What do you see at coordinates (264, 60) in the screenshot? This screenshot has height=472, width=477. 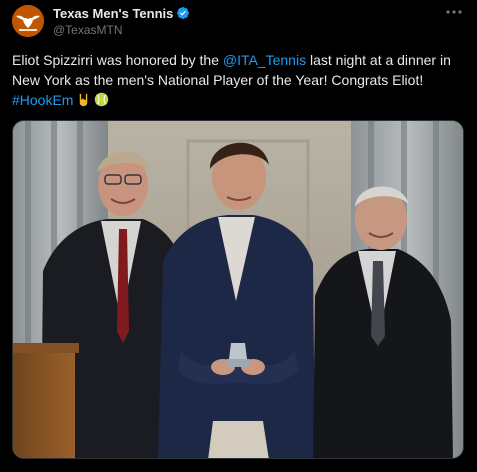 I see `mention-link: @ITA_Tennis` at bounding box center [264, 60].